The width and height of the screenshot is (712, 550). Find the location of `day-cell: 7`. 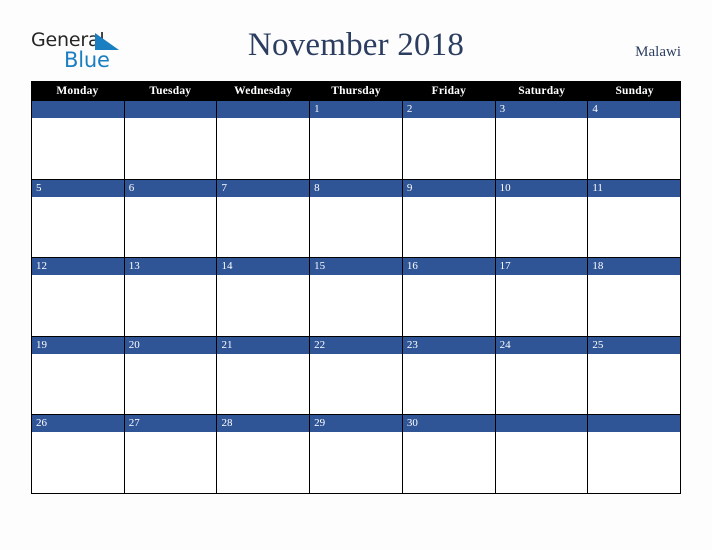

day-cell: 7 is located at coordinates (264, 218).